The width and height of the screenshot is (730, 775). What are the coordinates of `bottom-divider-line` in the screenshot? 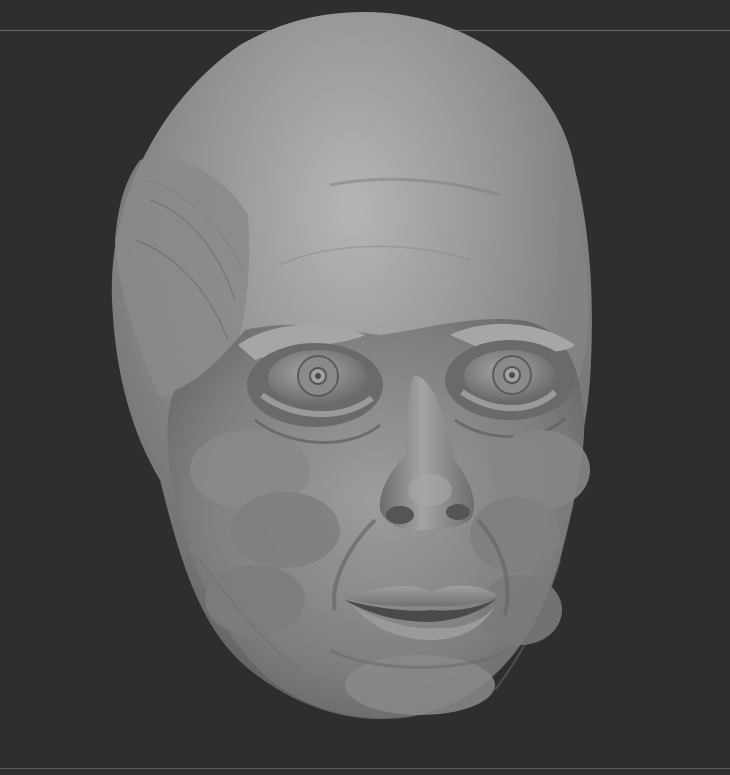 It's located at (365, 768).